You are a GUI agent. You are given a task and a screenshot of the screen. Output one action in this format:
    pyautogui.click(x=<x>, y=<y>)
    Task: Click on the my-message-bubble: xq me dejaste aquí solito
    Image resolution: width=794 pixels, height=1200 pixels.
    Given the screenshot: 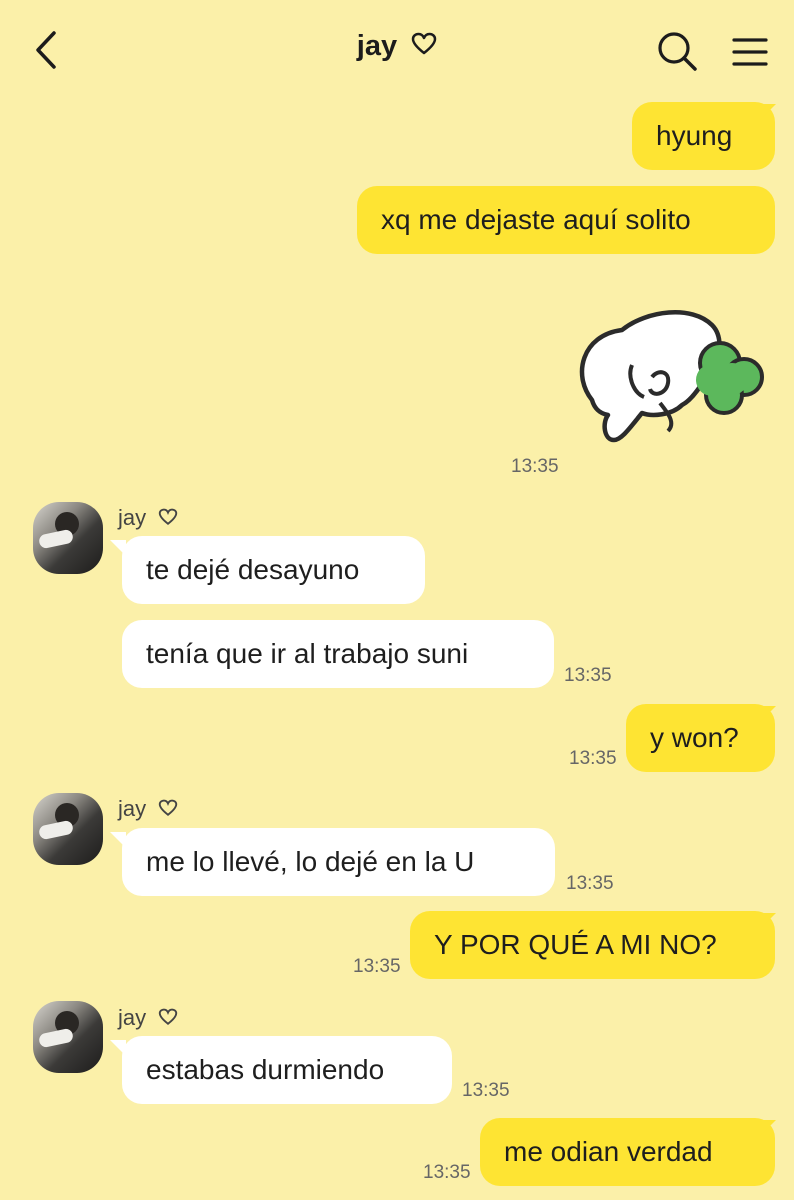 What is the action you would take?
    pyautogui.click(x=566, y=220)
    